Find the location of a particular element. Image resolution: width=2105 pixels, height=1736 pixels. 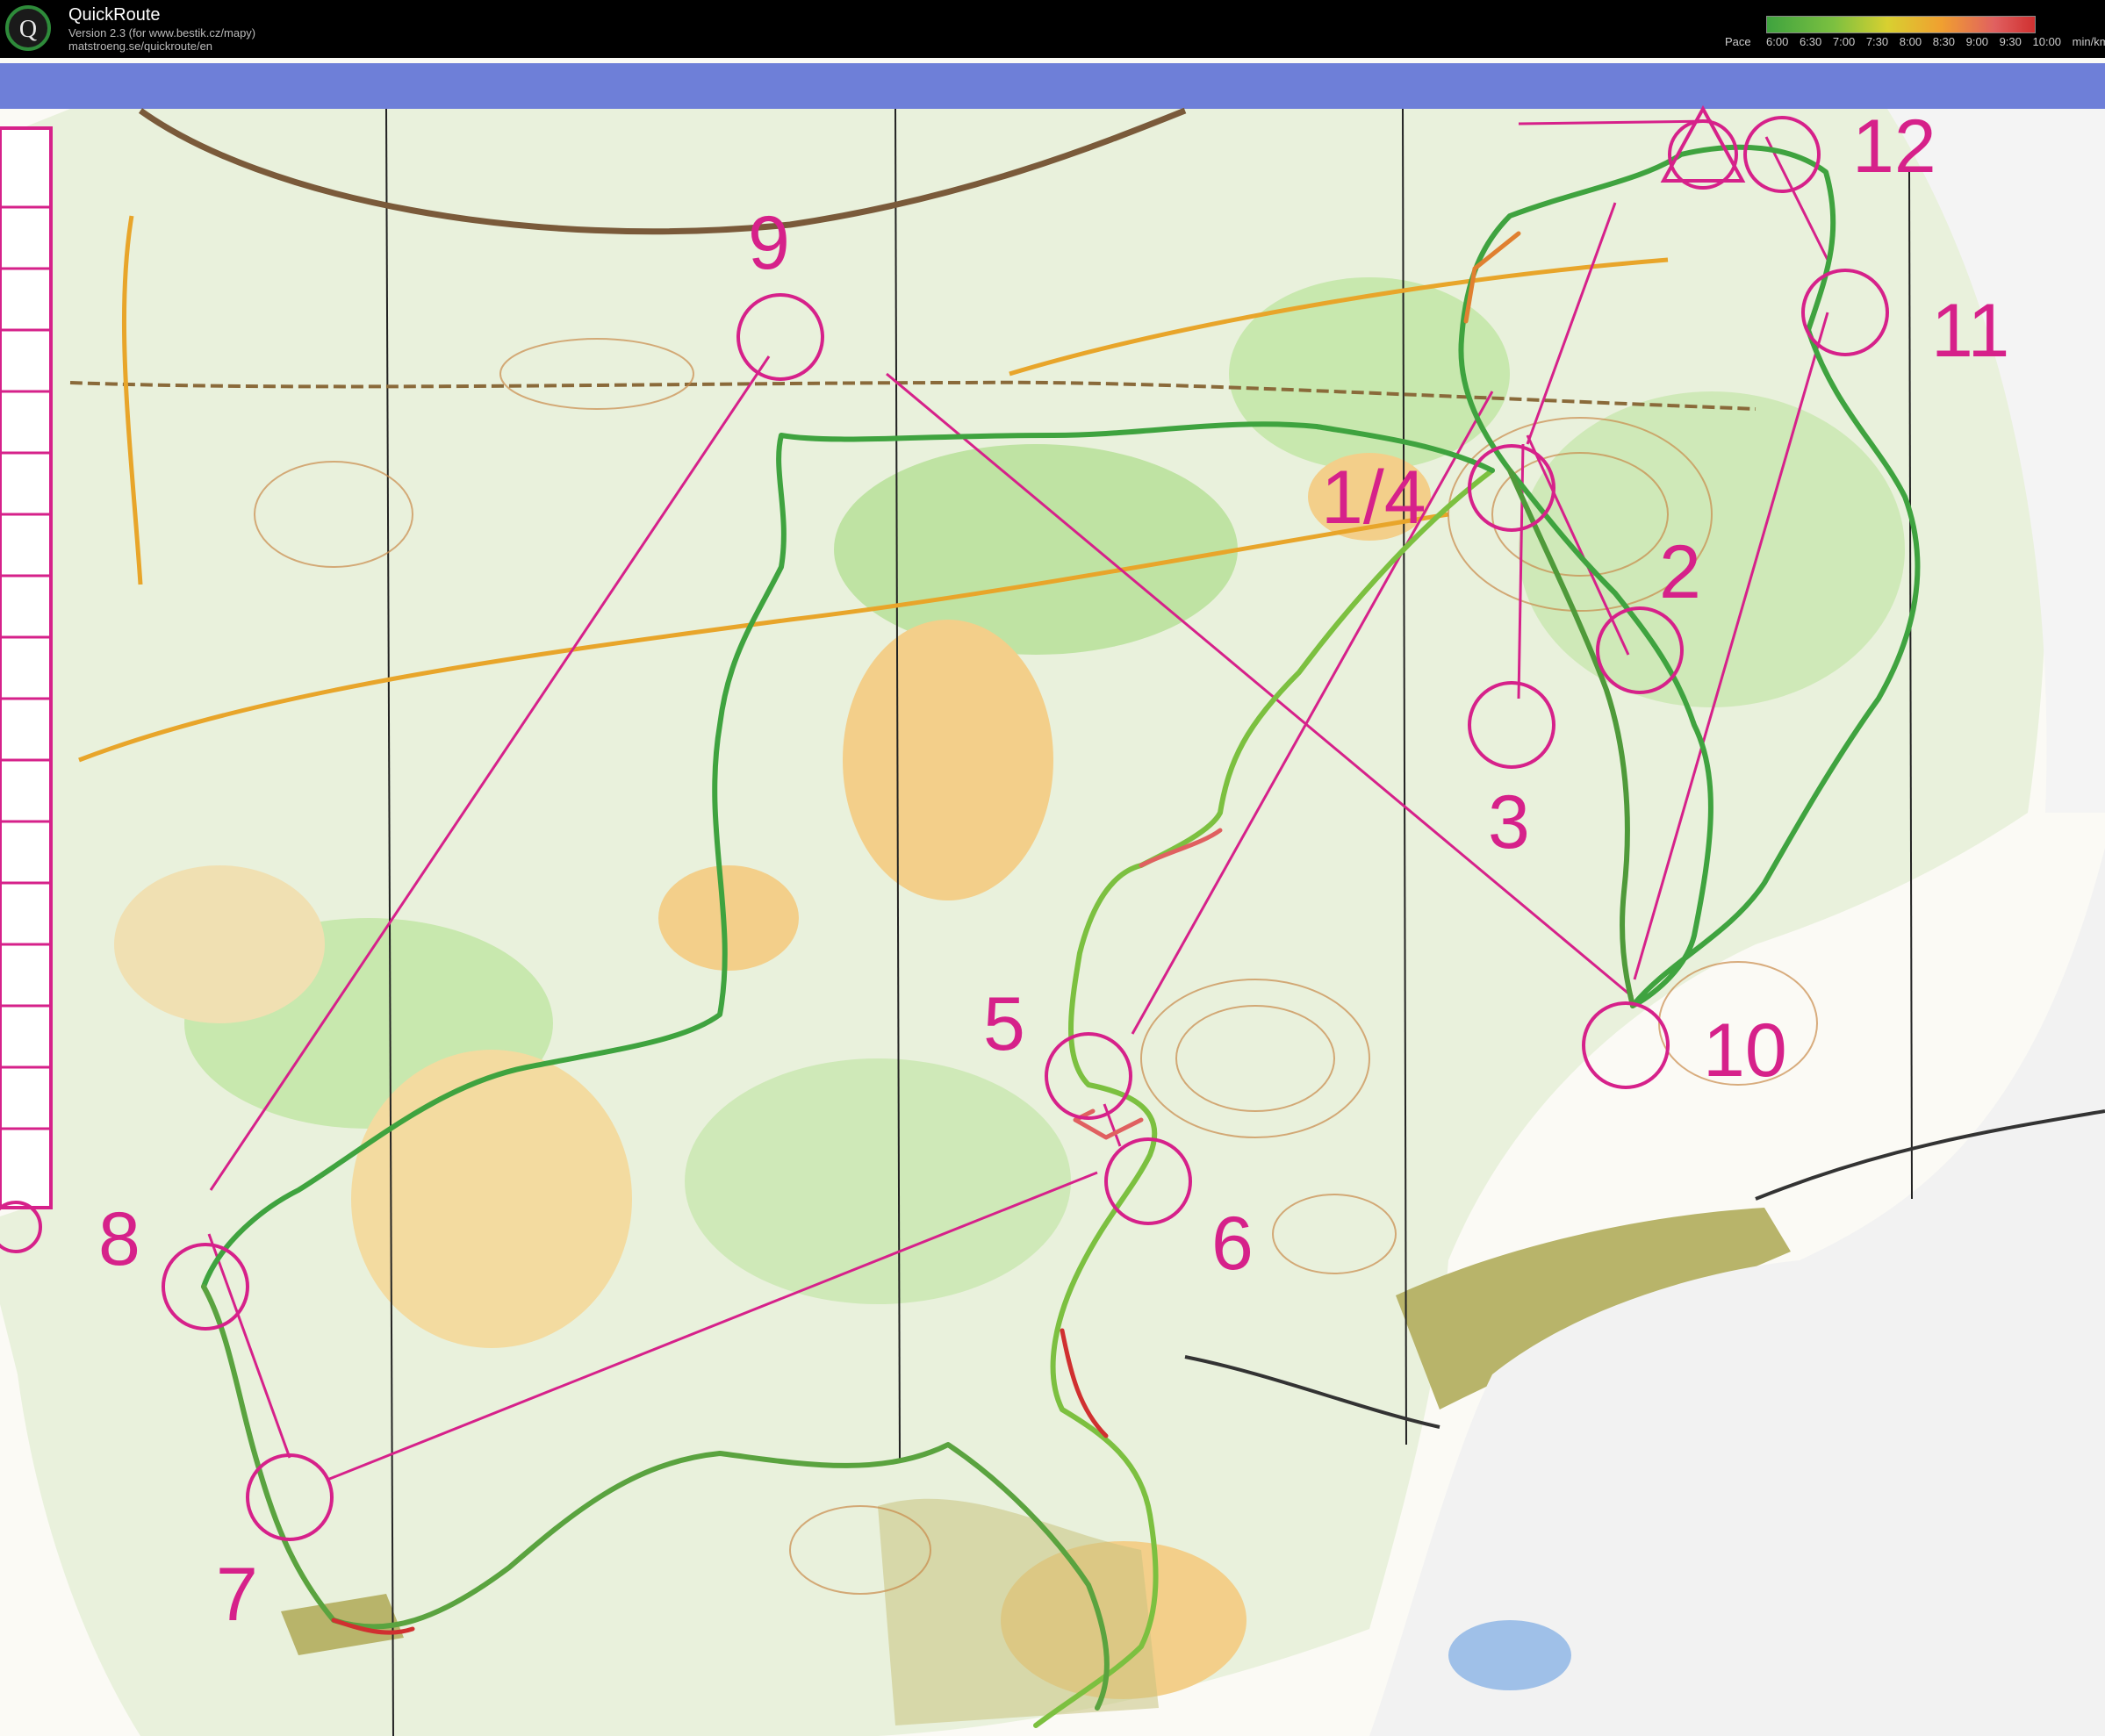

quickroute-logo: Q is located at coordinates (28, 28).